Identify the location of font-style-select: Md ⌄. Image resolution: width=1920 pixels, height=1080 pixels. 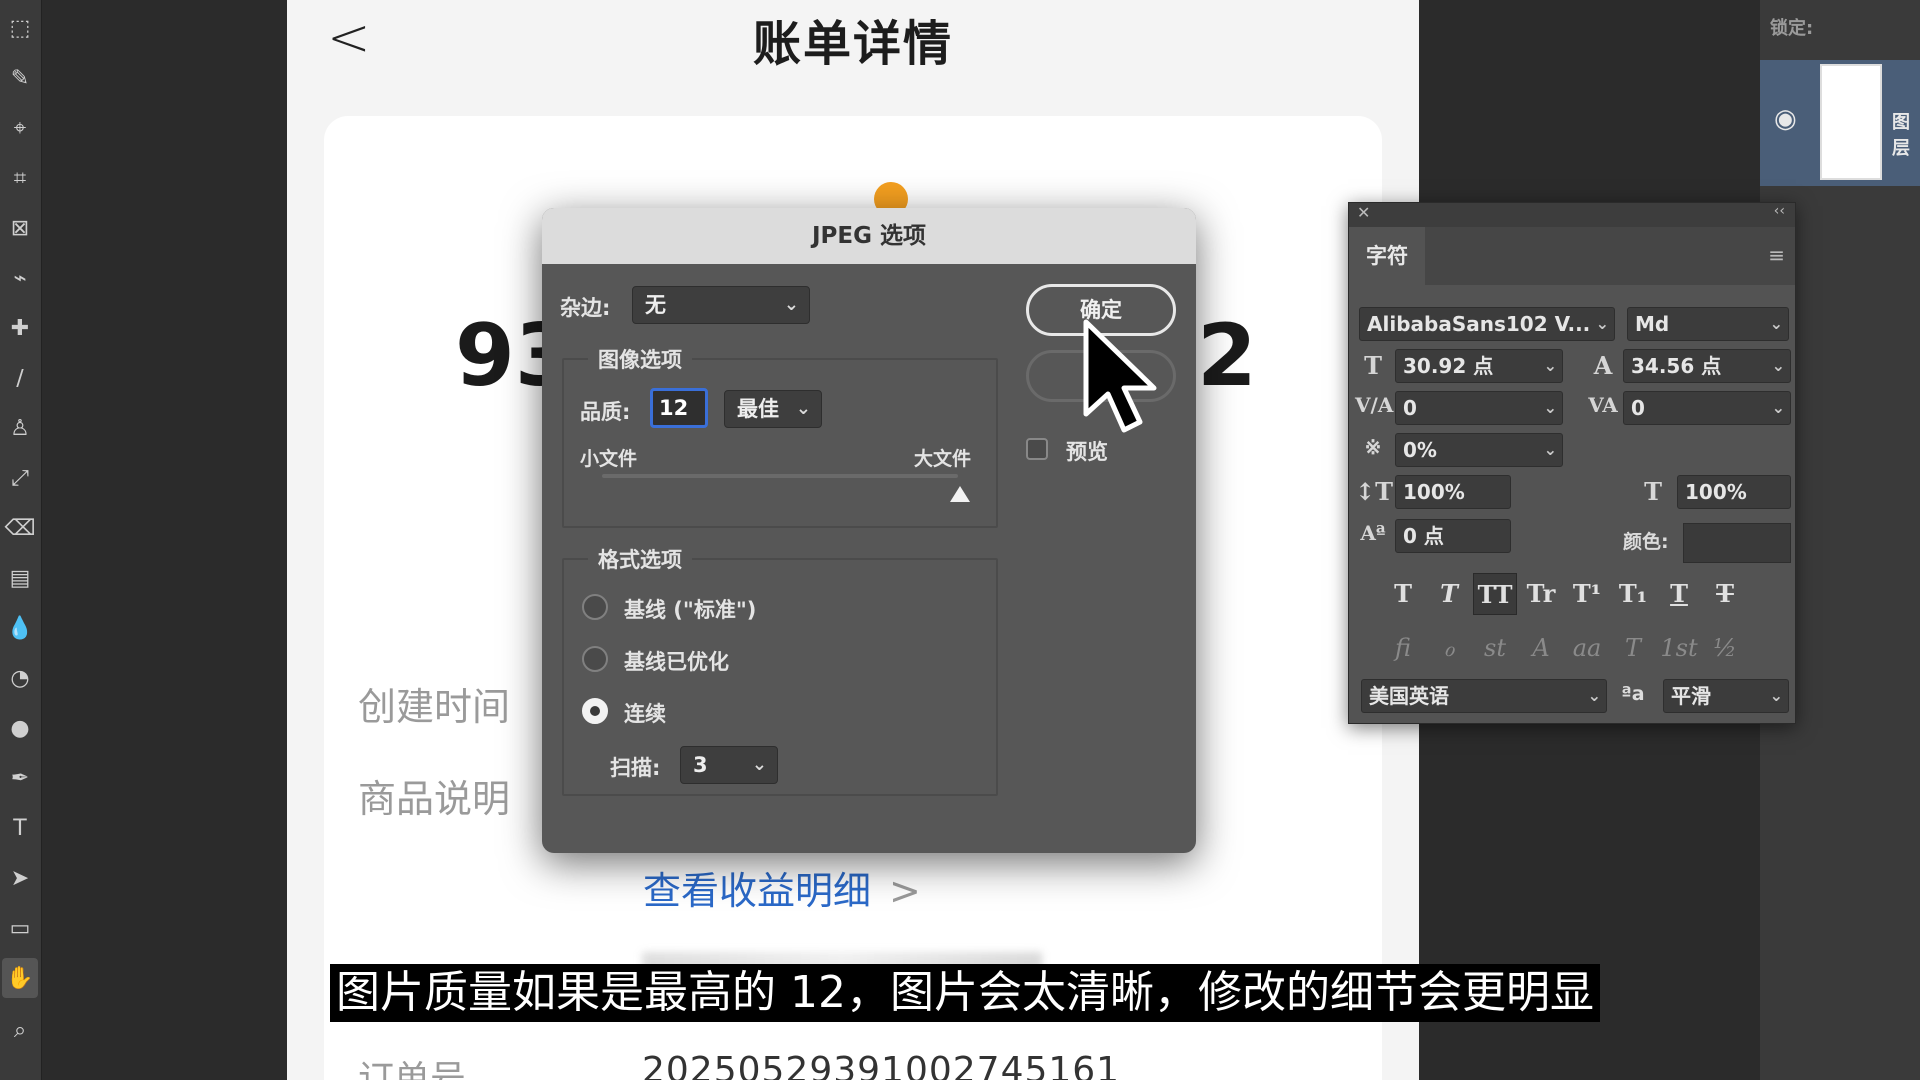
(1708, 324).